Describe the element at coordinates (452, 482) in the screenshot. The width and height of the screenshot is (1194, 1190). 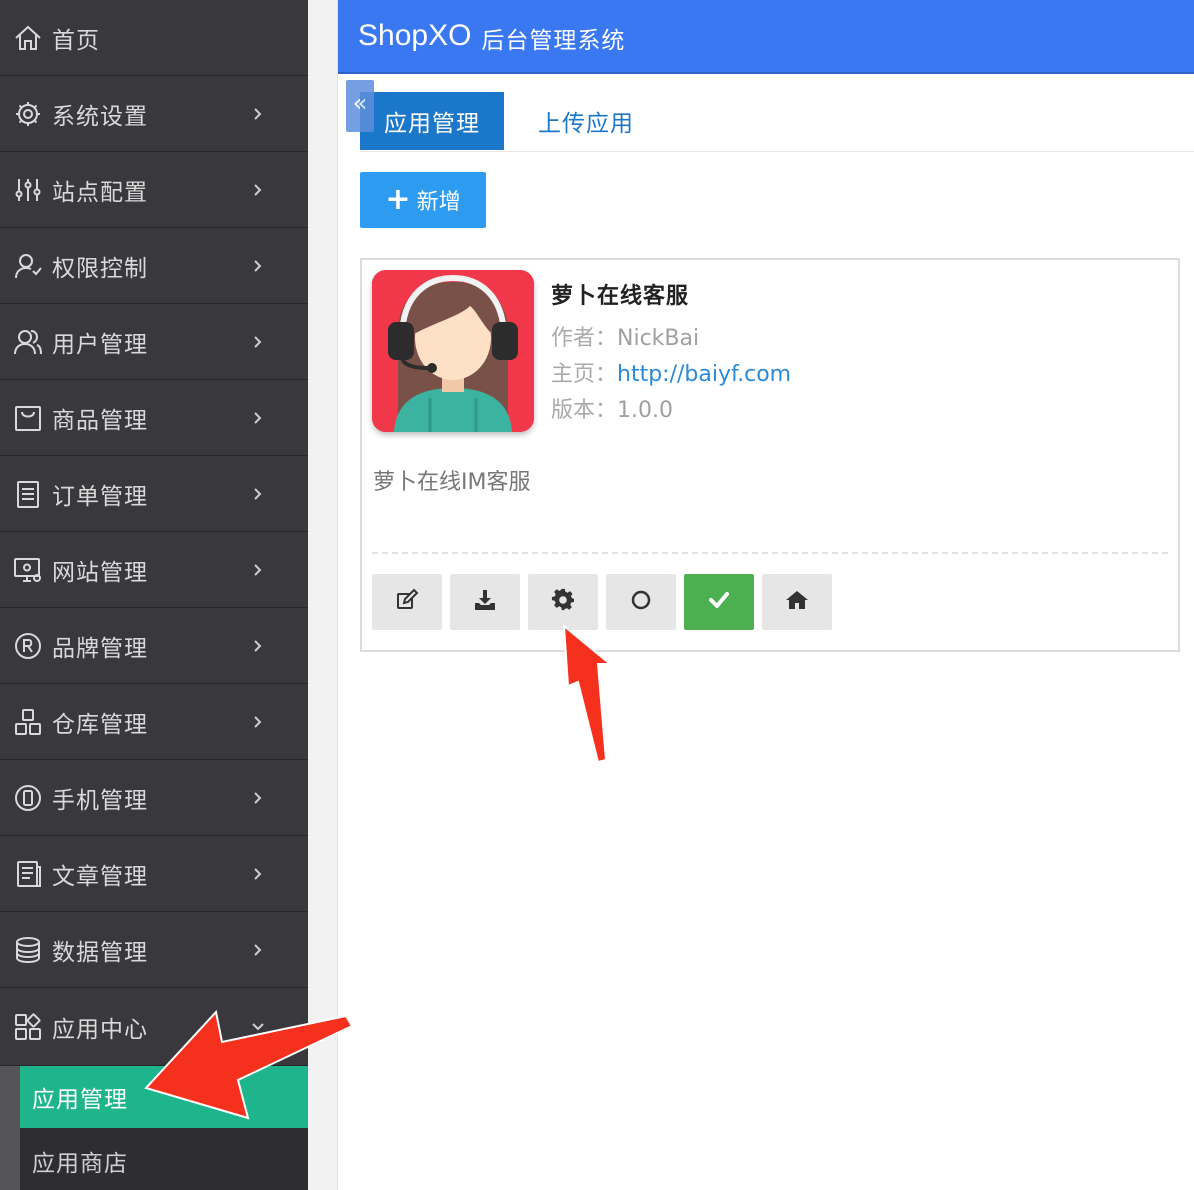
I see `plugin-description: 萝卜在线IM客服` at that location.